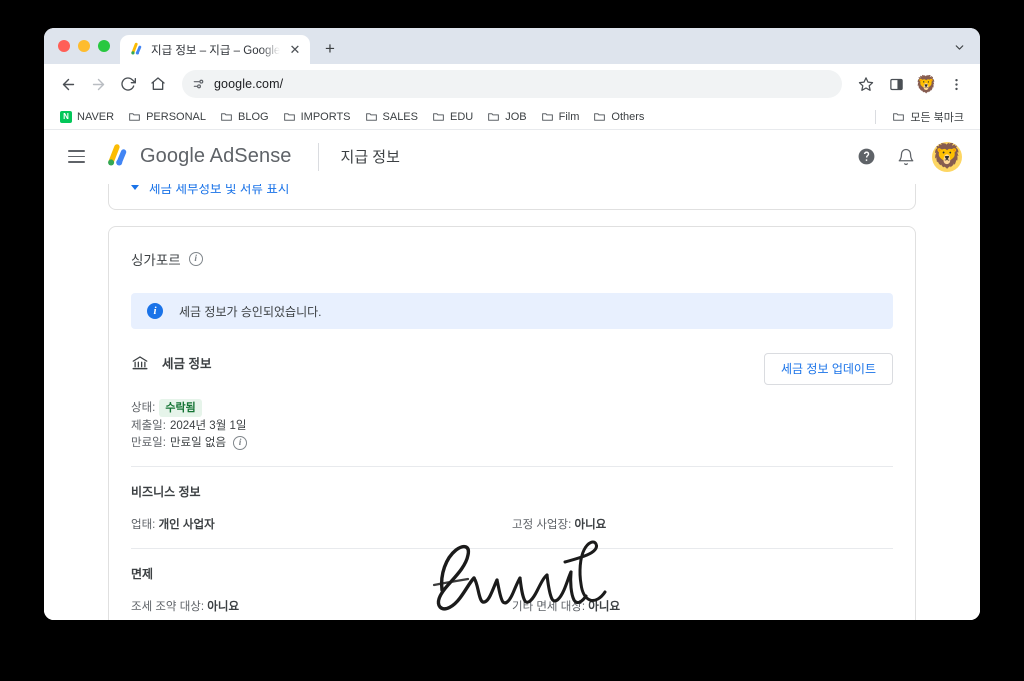 Image resolution: width=1024 pixels, height=681 pixels. What do you see at coordinates (604, 607) in the screenshot?
I see `other-exemption-value: 아니요` at bounding box center [604, 607].